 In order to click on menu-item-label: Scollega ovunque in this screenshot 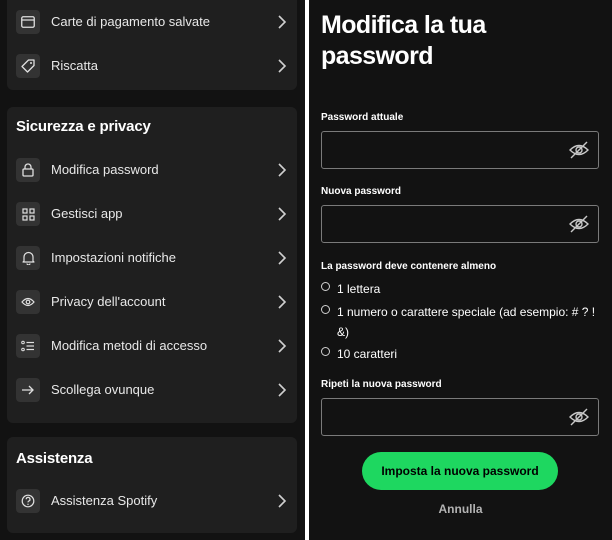, I will do `click(103, 389)`.